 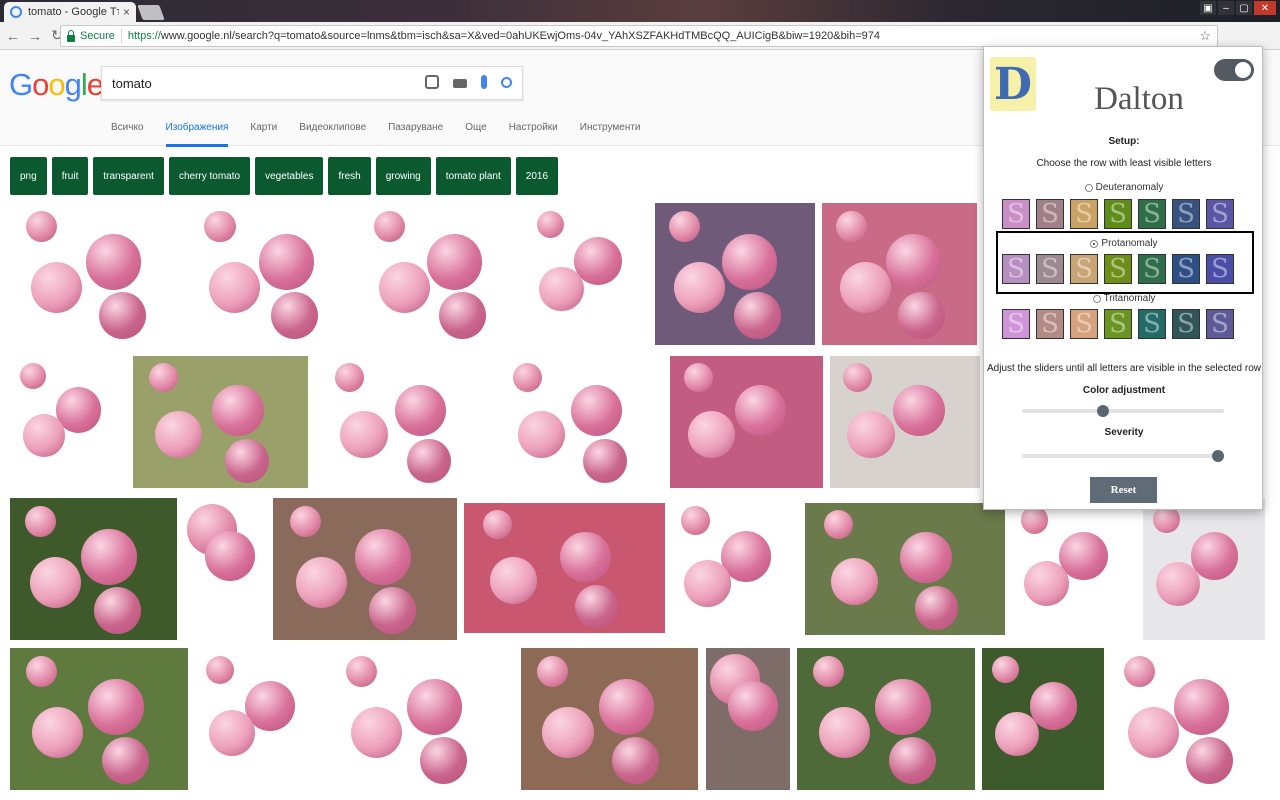 I want to click on google-logo: Google, so click(x=56, y=85).